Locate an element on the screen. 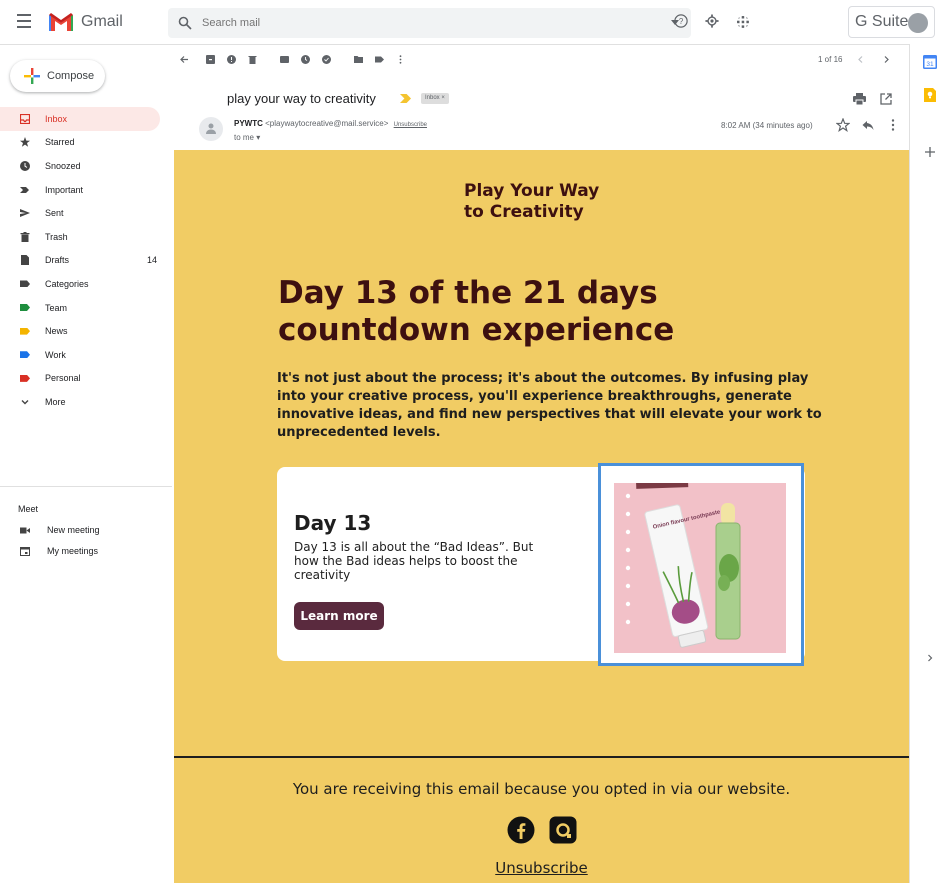  sidebar-item-more: More is located at coordinates (80, 402).